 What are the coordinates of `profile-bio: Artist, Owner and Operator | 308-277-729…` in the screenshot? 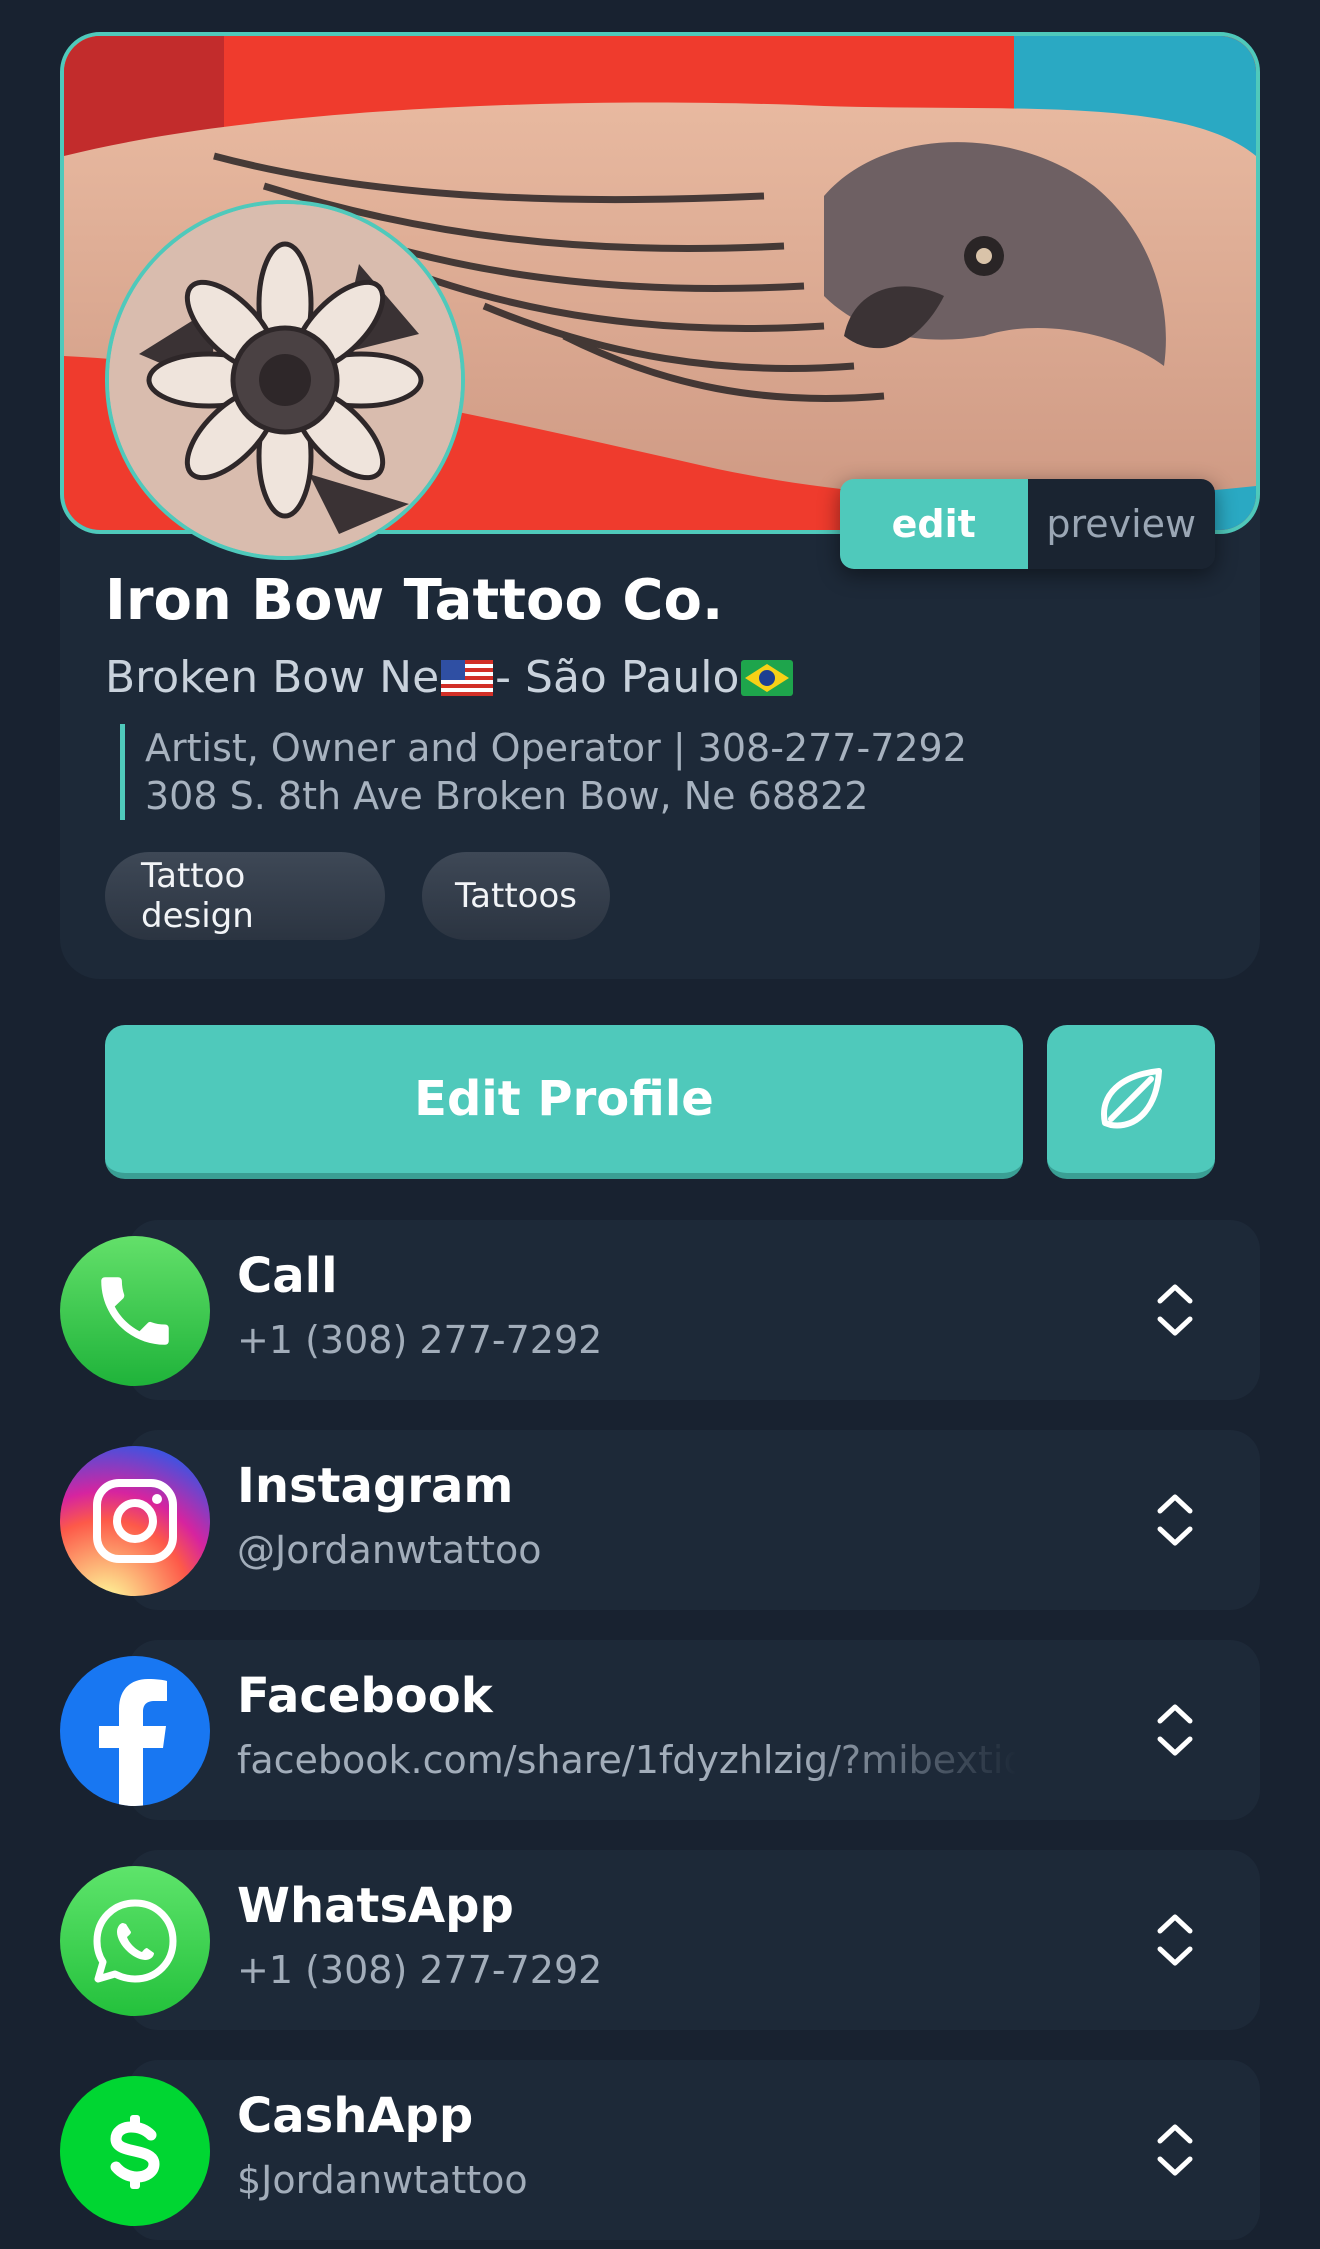 It's located at (543, 772).